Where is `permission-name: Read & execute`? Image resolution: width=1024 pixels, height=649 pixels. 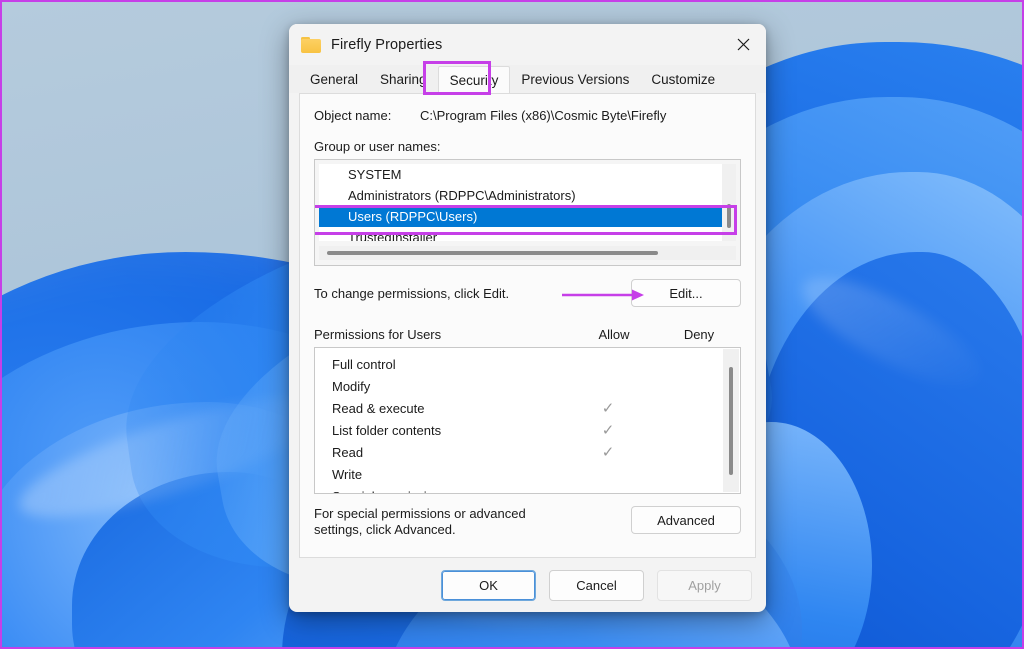 permission-name: Read & execute is located at coordinates (378, 408).